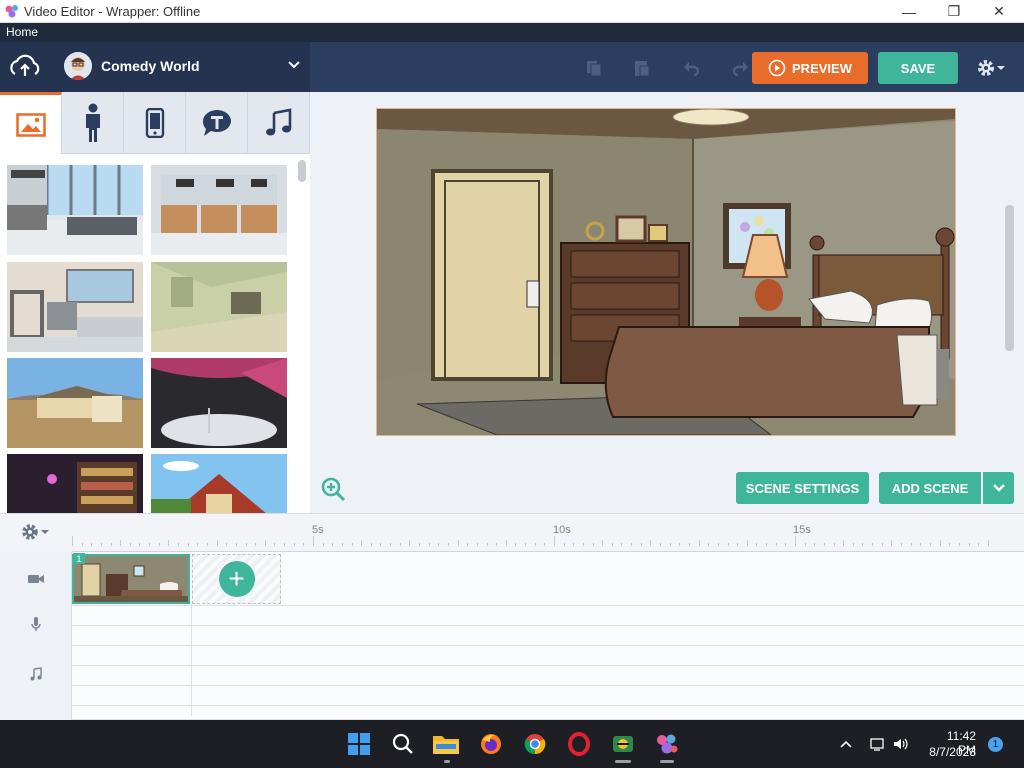 This screenshot has width=1024, height=768. I want to click on theme-name: Comedy World, so click(150, 66).